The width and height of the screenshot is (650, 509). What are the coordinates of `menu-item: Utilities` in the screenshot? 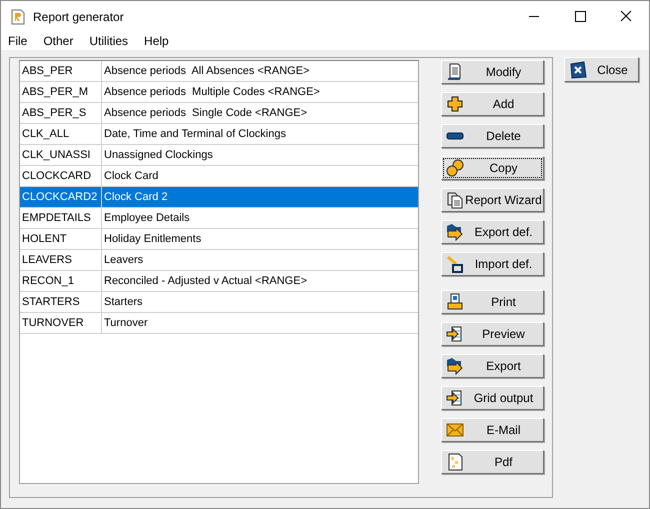 It's located at (108, 41).